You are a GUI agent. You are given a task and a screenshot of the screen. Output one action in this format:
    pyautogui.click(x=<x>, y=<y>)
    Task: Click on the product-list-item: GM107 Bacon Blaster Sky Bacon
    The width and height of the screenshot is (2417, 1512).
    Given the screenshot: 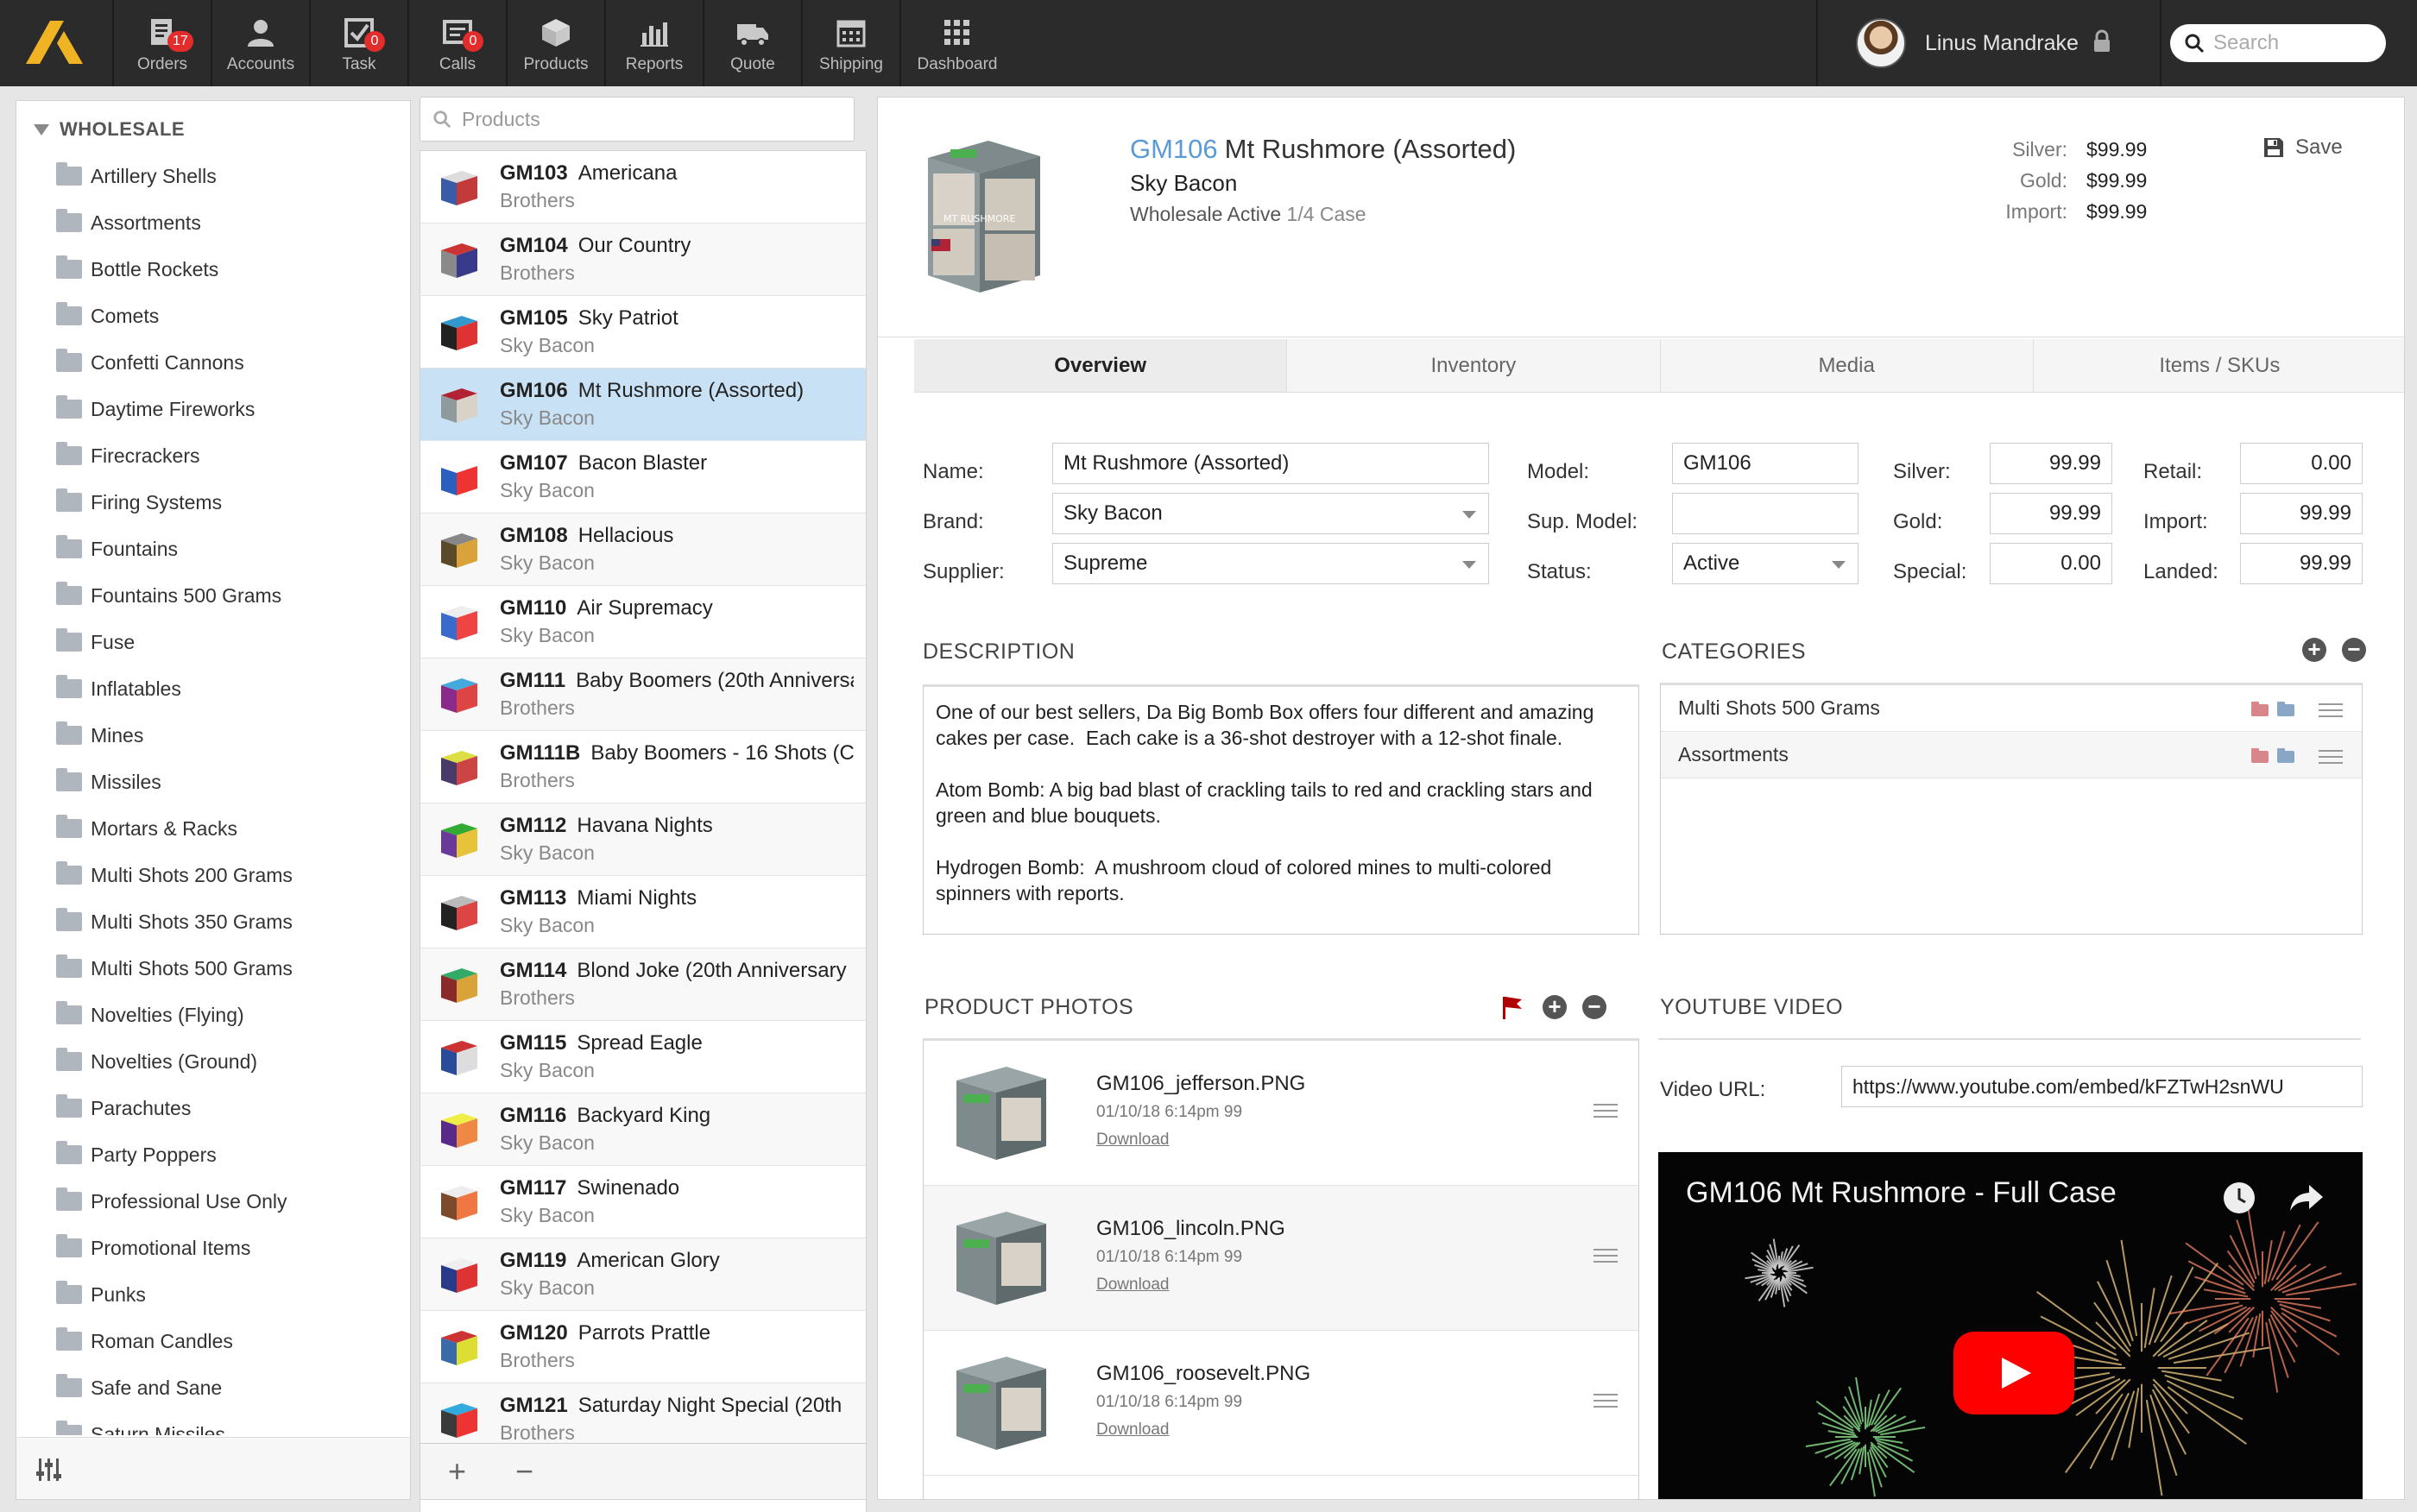 What is the action you would take?
    pyautogui.click(x=643, y=477)
    